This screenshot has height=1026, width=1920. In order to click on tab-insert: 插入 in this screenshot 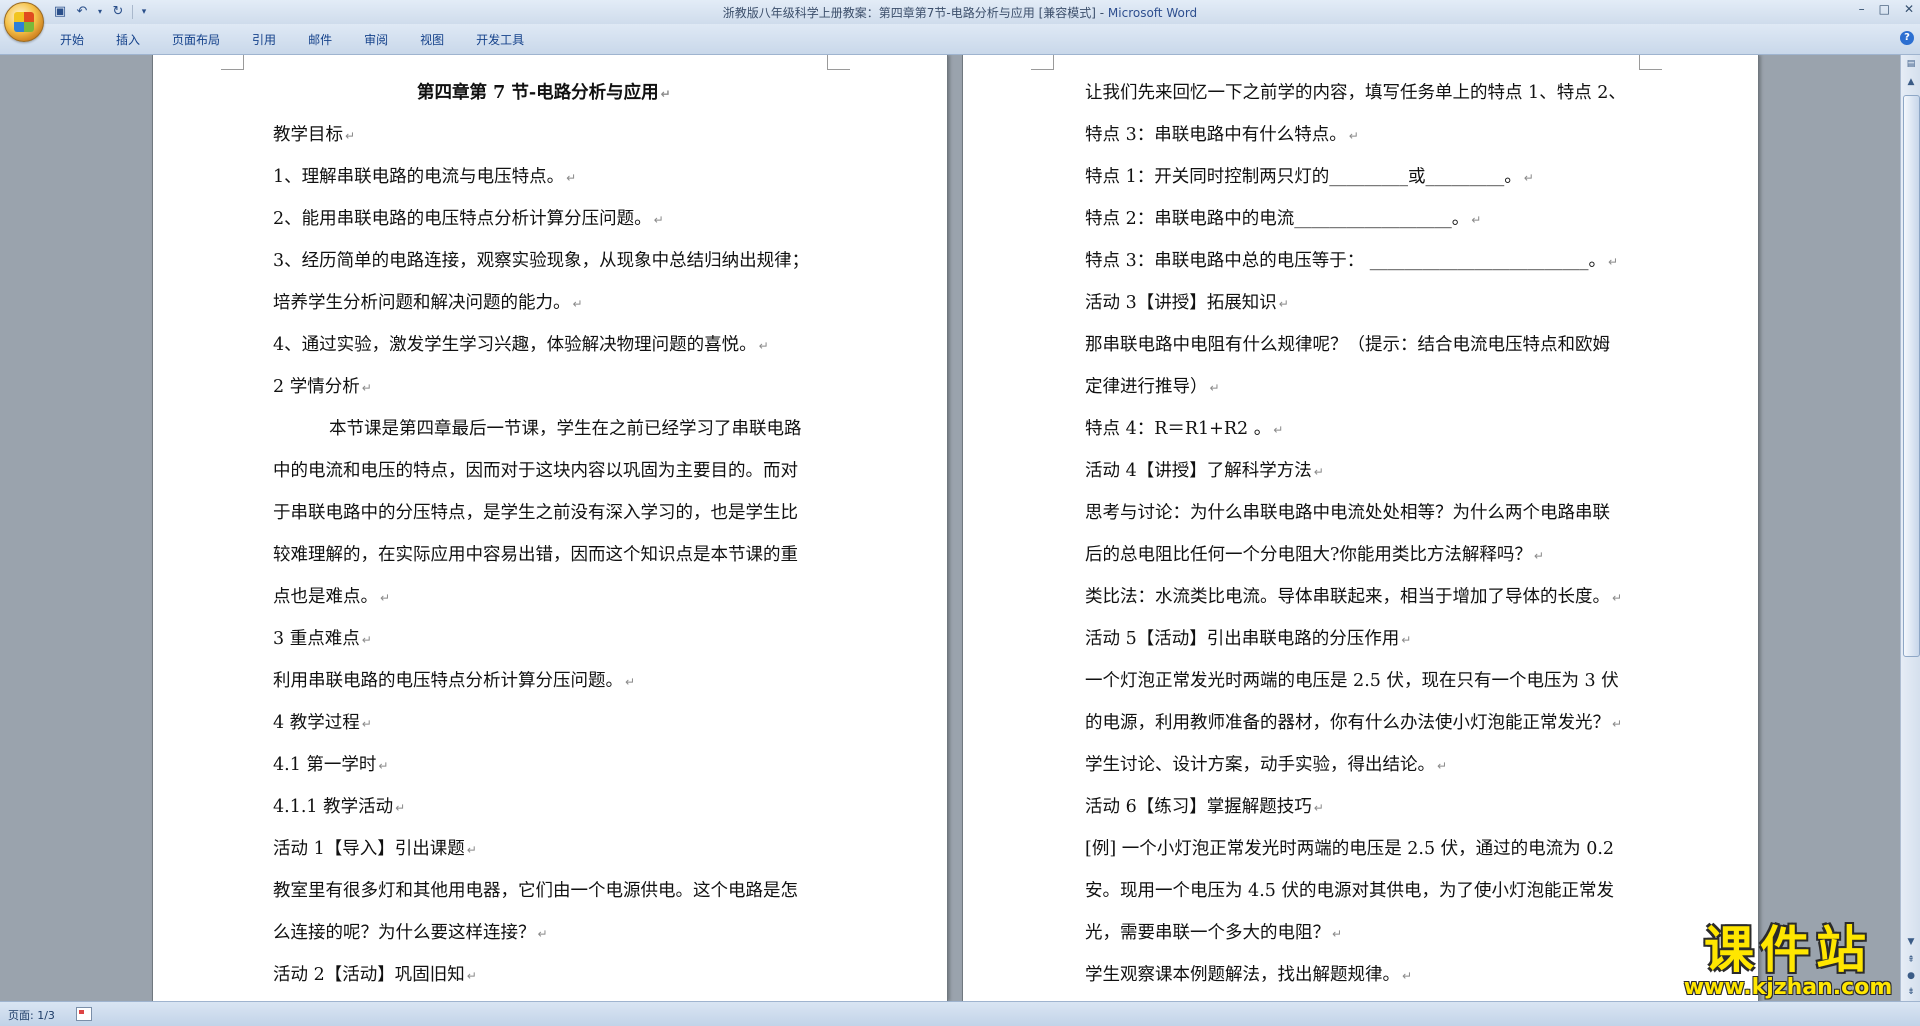, I will do `click(128, 40)`.